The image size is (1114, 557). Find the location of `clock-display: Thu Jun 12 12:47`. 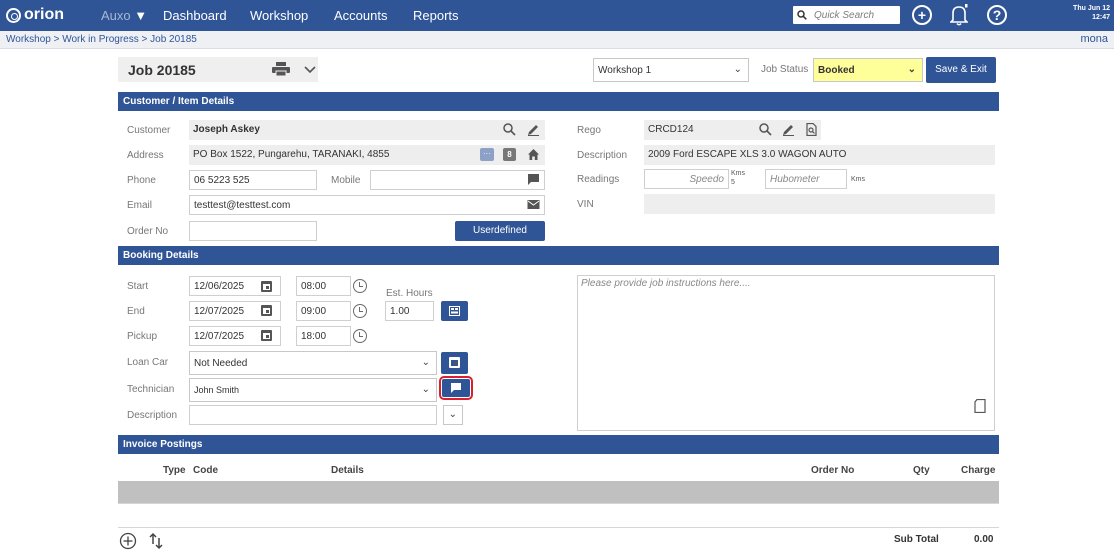

clock-display: Thu Jun 12 12:47 is located at coordinates (1091, 13).